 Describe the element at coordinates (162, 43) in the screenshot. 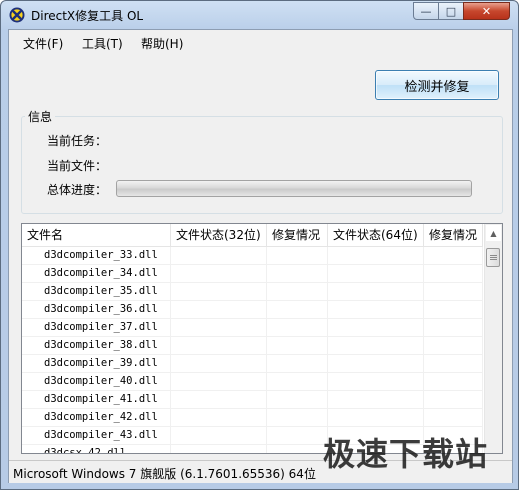

I see `menu-help: 帮助(H)` at that location.